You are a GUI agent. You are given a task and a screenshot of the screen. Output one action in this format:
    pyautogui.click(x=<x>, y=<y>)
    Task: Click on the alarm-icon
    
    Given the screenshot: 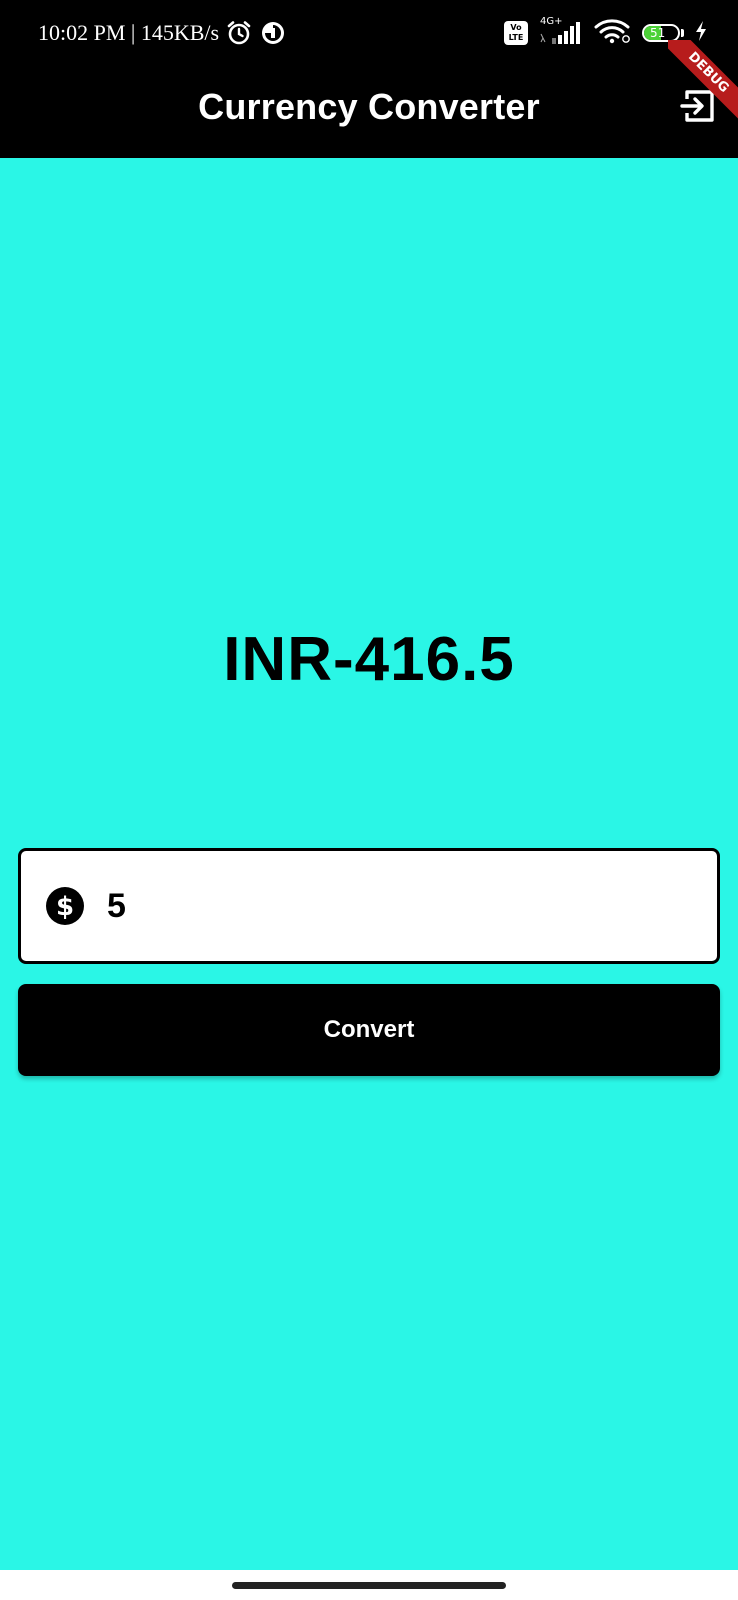 What is the action you would take?
    pyautogui.click(x=239, y=33)
    